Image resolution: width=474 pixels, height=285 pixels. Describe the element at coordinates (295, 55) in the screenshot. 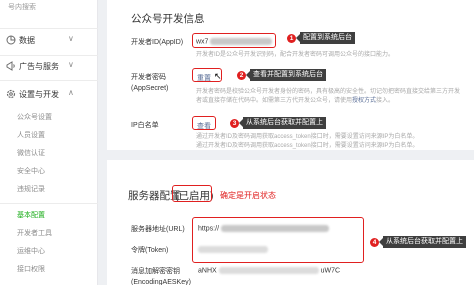

I see `appid-hint: 开发者ID是公众号开发识别码，配合开发者密码可调用公众号的接口能力。` at that location.